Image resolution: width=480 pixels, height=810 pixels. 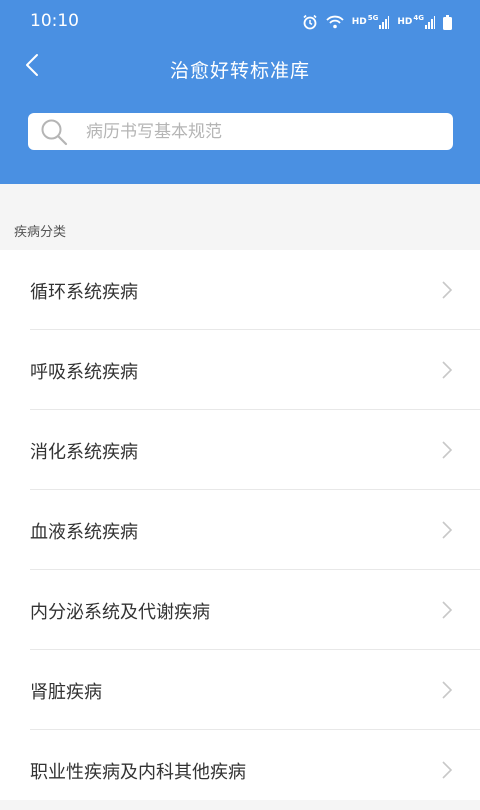 I want to click on list-item-label: 血液系统疾病, so click(x=84, y=532).